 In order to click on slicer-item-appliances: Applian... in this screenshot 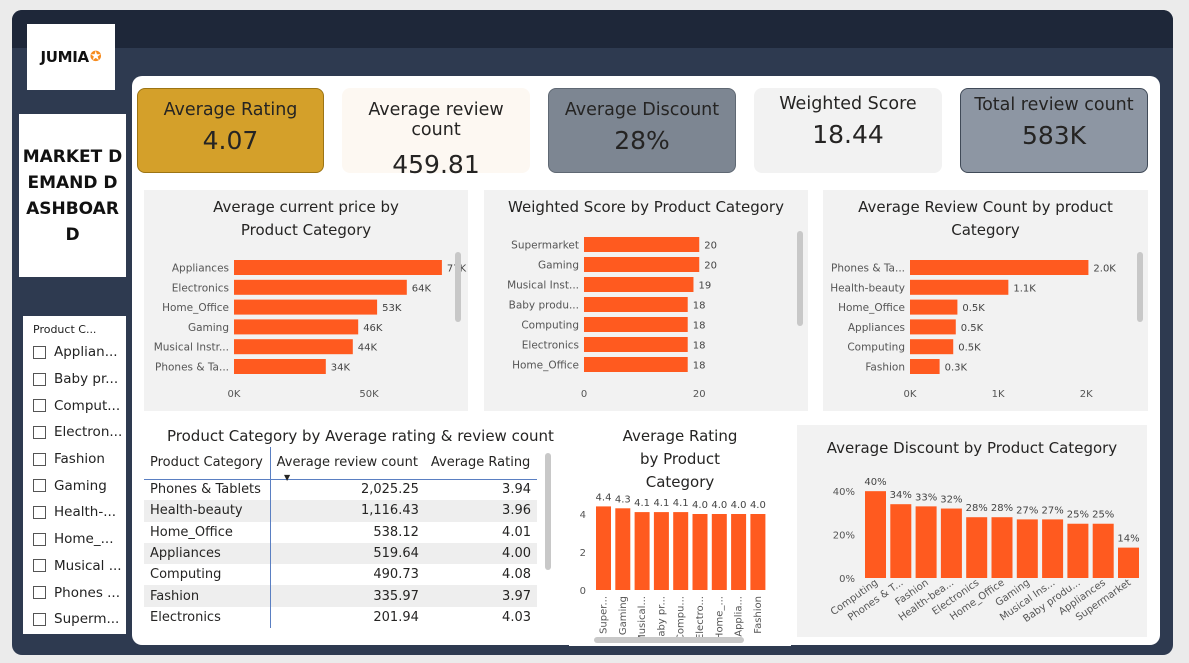, I will do `click(79, 352)`.